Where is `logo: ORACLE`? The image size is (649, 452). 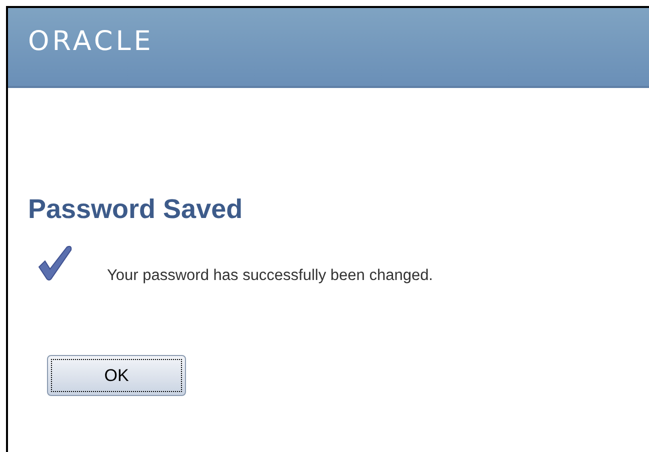 logo: ORACLE is located at coordinates (91, 41).